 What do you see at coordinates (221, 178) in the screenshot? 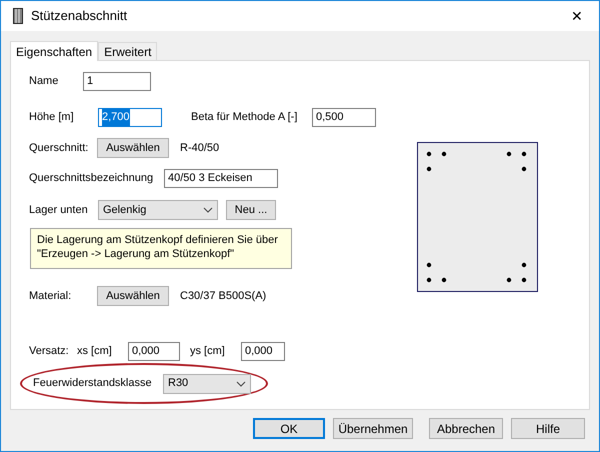
I see `designation-field: 40/50 3 Eckeisen` at bounding box center [221, 178].